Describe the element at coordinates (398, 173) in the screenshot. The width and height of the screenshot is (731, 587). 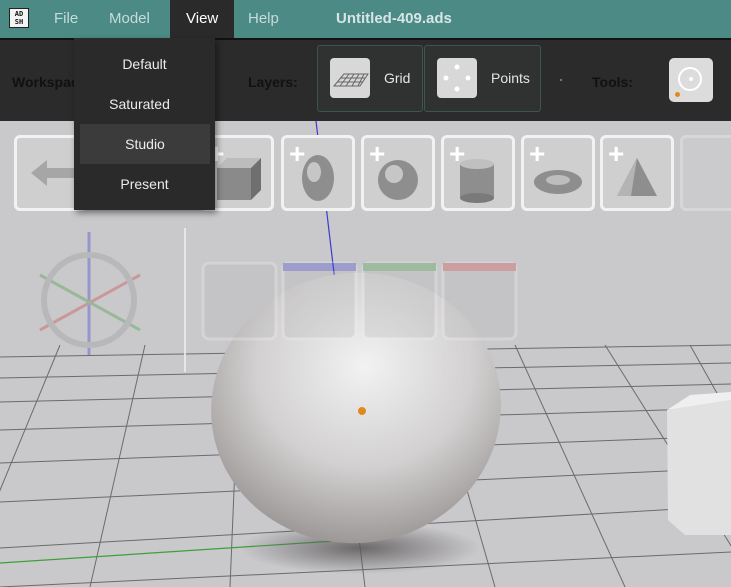
I see `add-sphere-button: +` at that location.